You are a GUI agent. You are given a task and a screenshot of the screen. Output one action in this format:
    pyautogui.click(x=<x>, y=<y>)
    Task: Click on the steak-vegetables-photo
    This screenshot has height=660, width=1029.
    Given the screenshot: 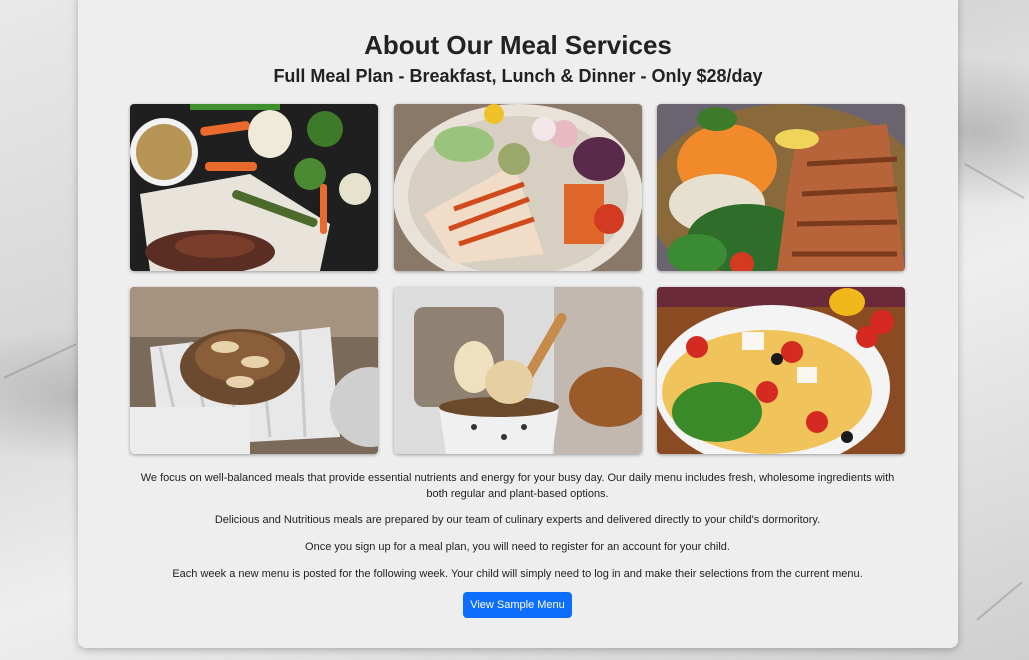 What is the action you would take?
    pyautogui.click(x=254, y=187)
    